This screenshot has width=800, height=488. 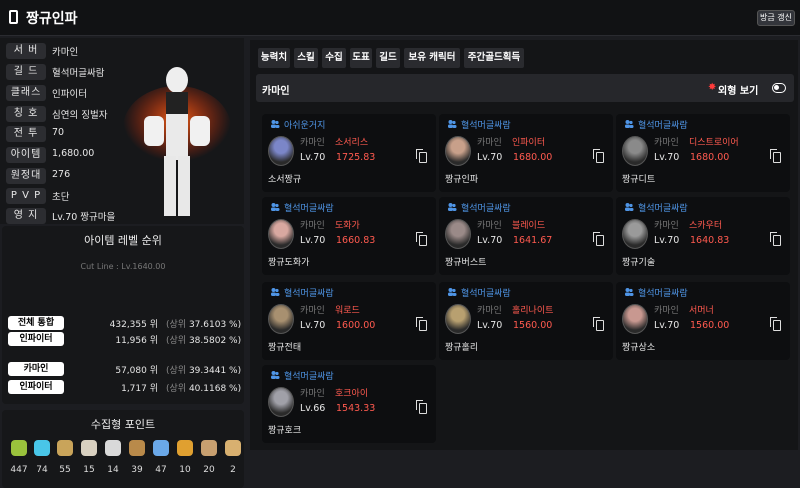 I want to click on profile-value: 1,680.00, so click(x=73, y=153).